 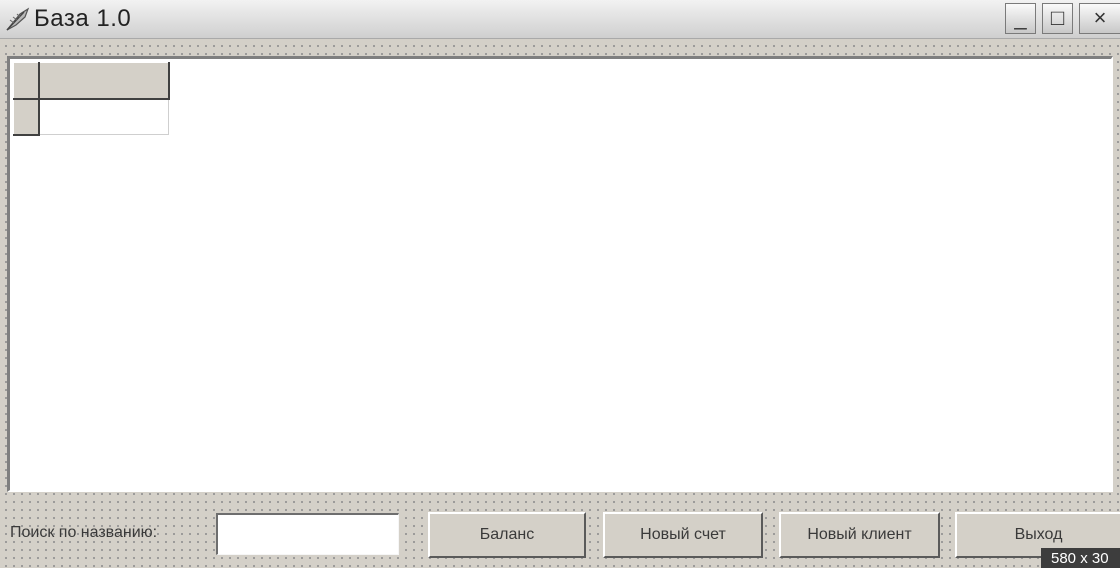 I want to click on new-account-button: Новый счет, so click(x=683, y=535).